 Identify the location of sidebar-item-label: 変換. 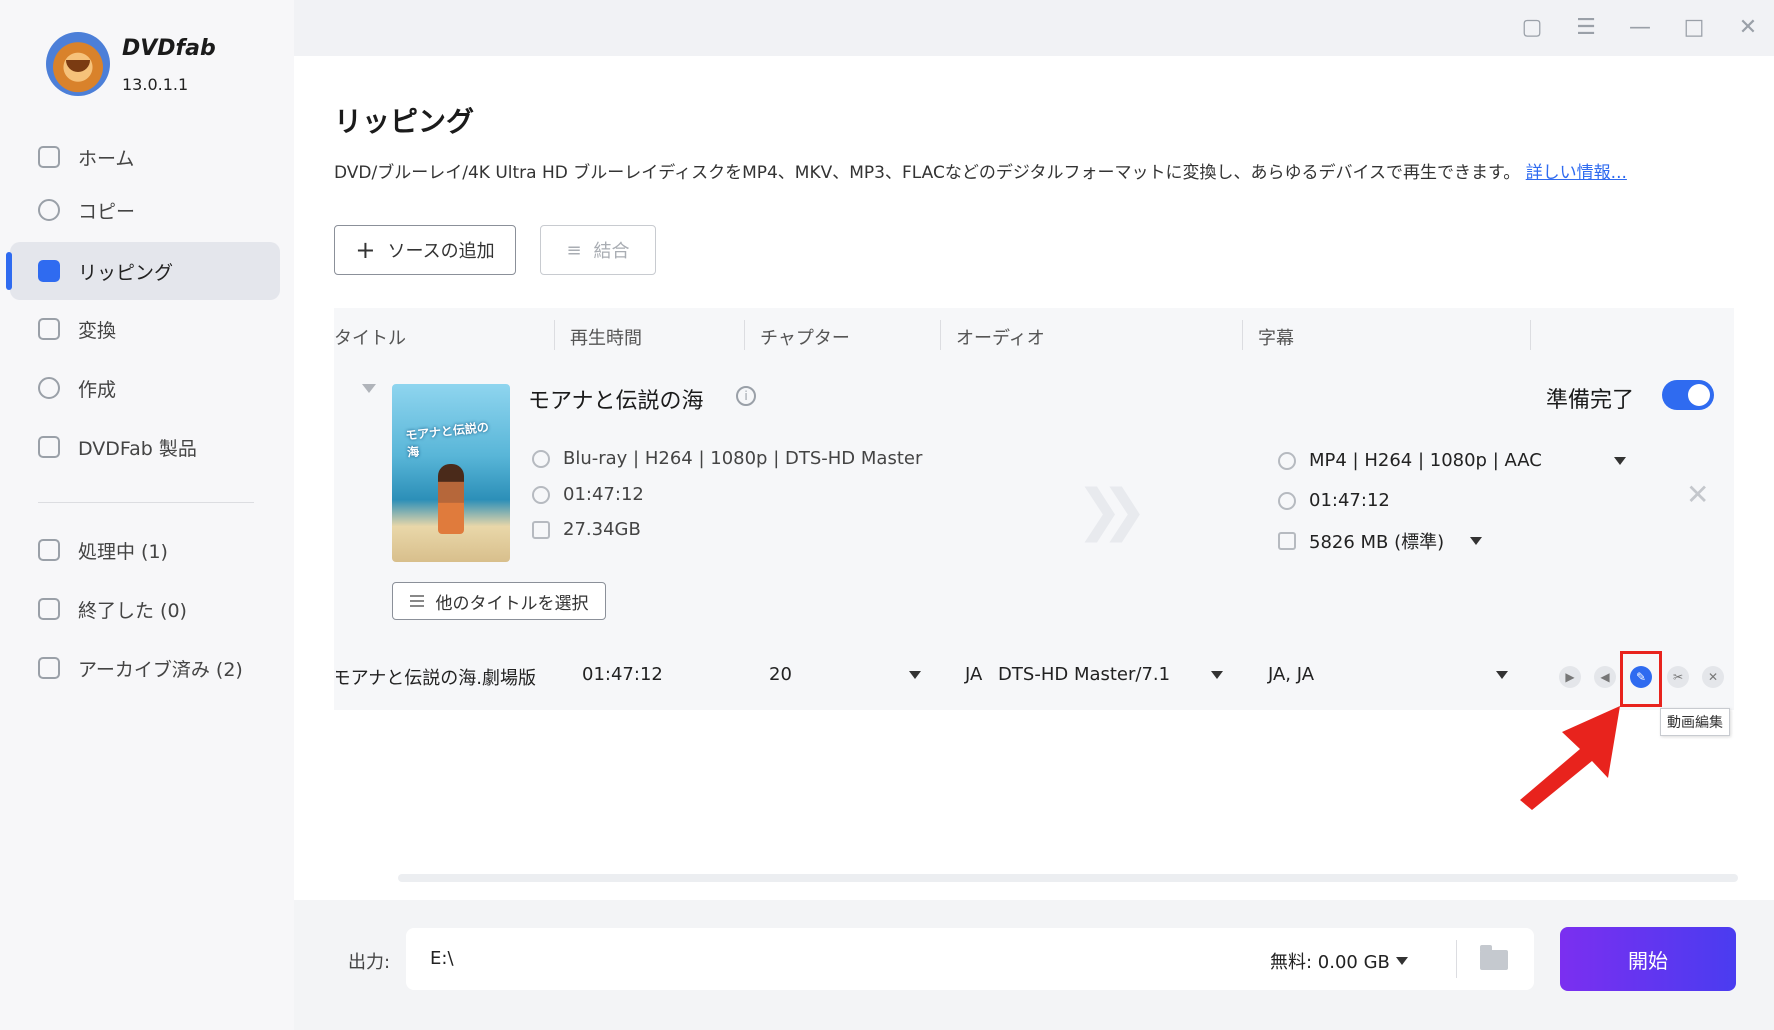
(97, 330).